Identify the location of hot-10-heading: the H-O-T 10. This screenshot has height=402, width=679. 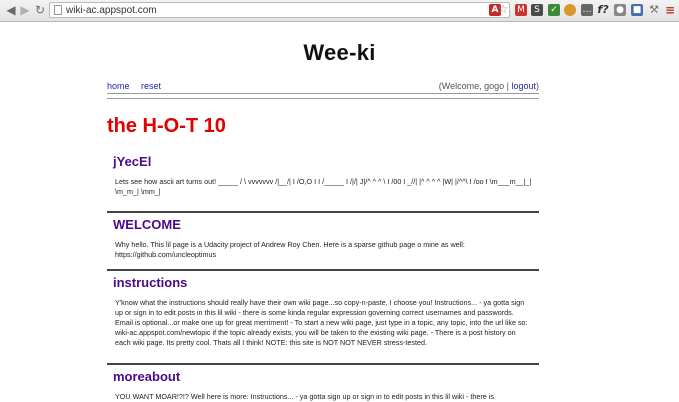
(166, 126).